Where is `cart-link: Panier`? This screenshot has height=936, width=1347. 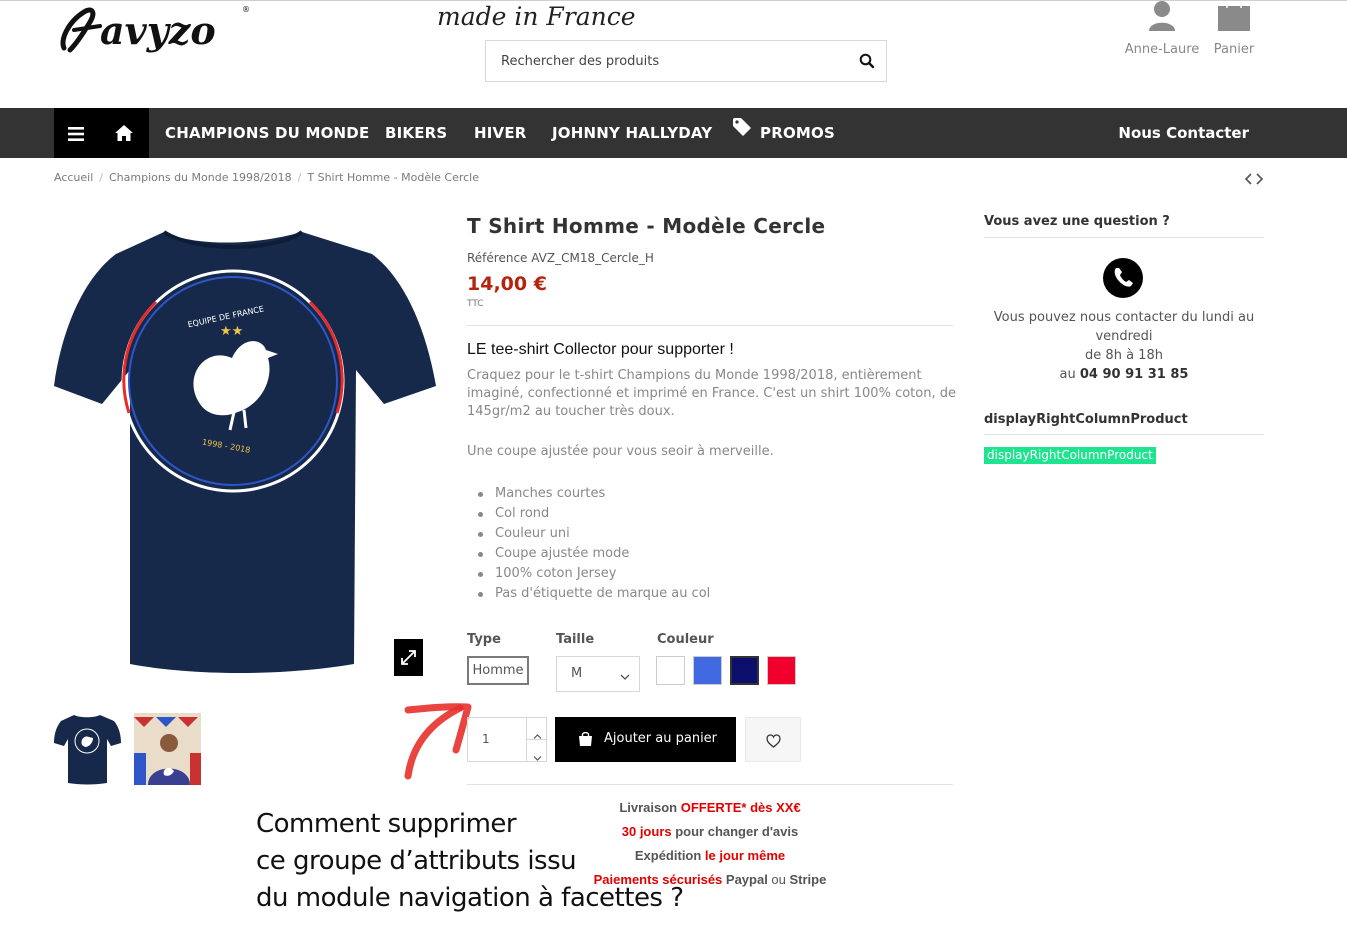
cart-link: Panier is located at coordinates (1234, 28).